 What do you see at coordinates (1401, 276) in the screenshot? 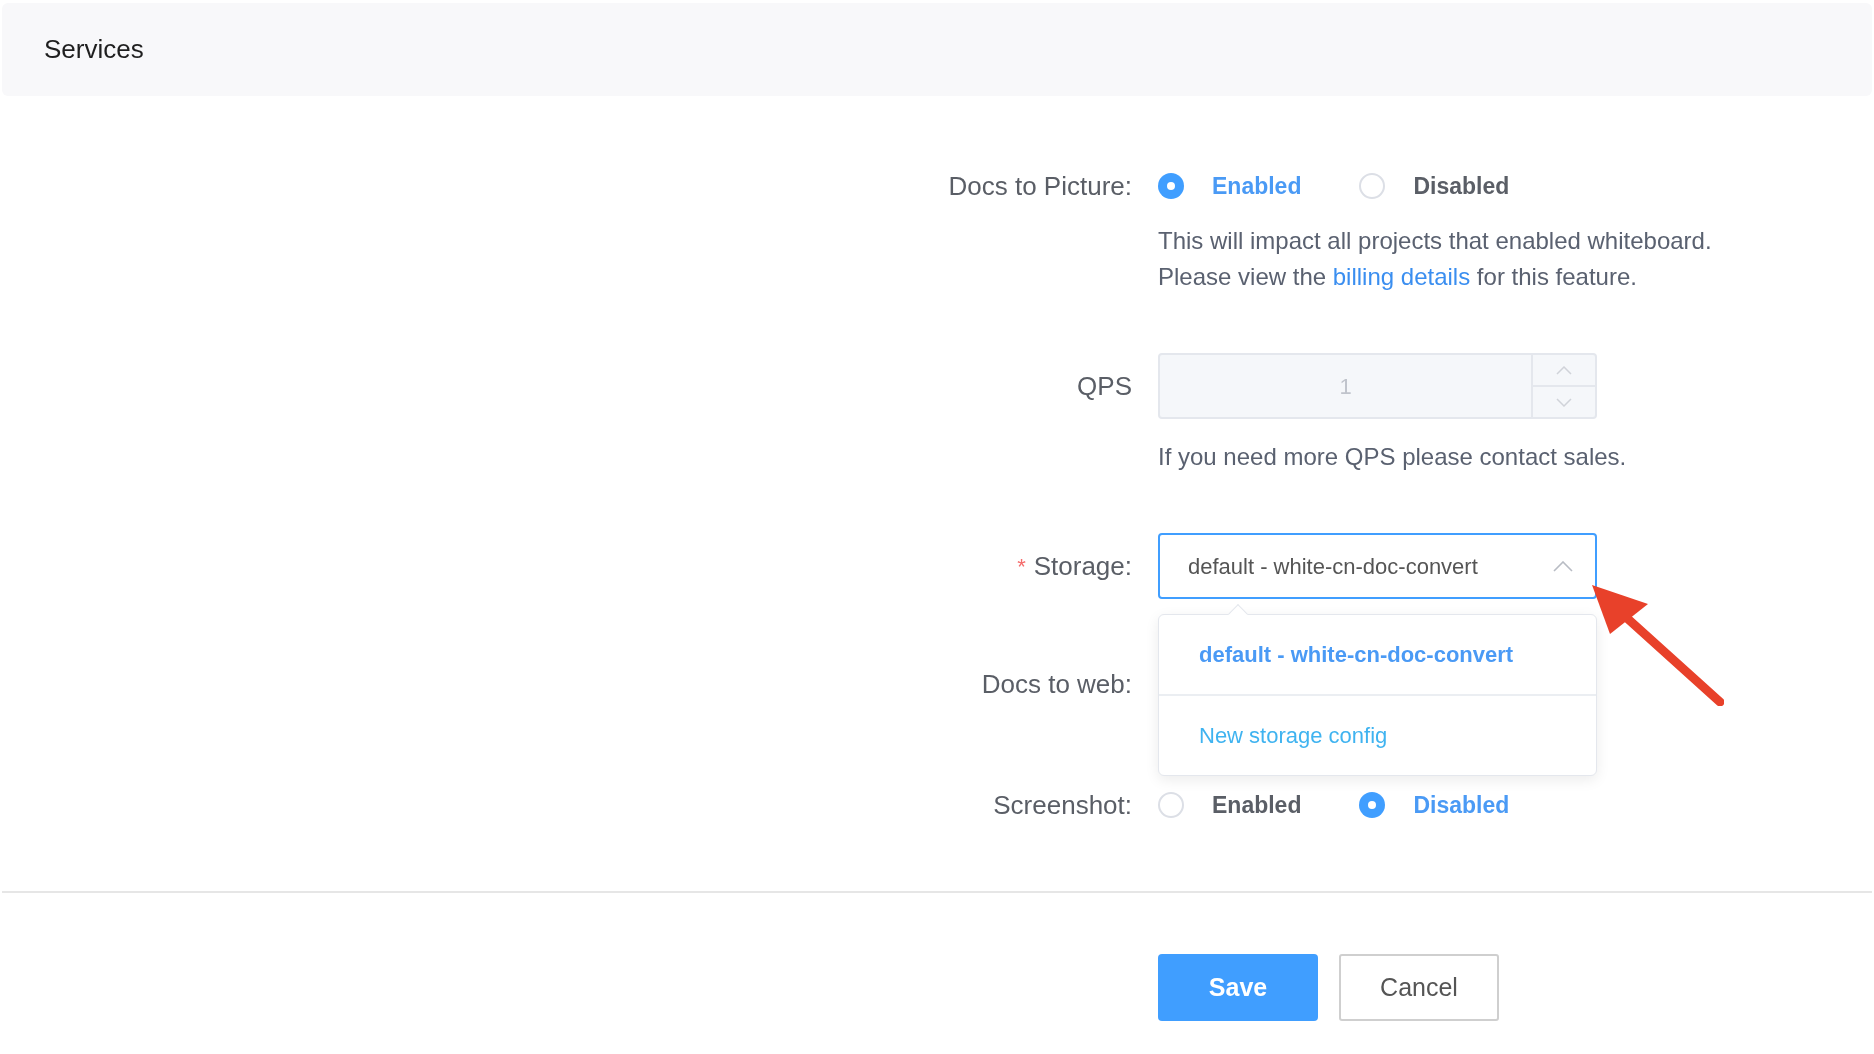
I see `billing-details-link: billing details` at bounding box center [1401, 276].